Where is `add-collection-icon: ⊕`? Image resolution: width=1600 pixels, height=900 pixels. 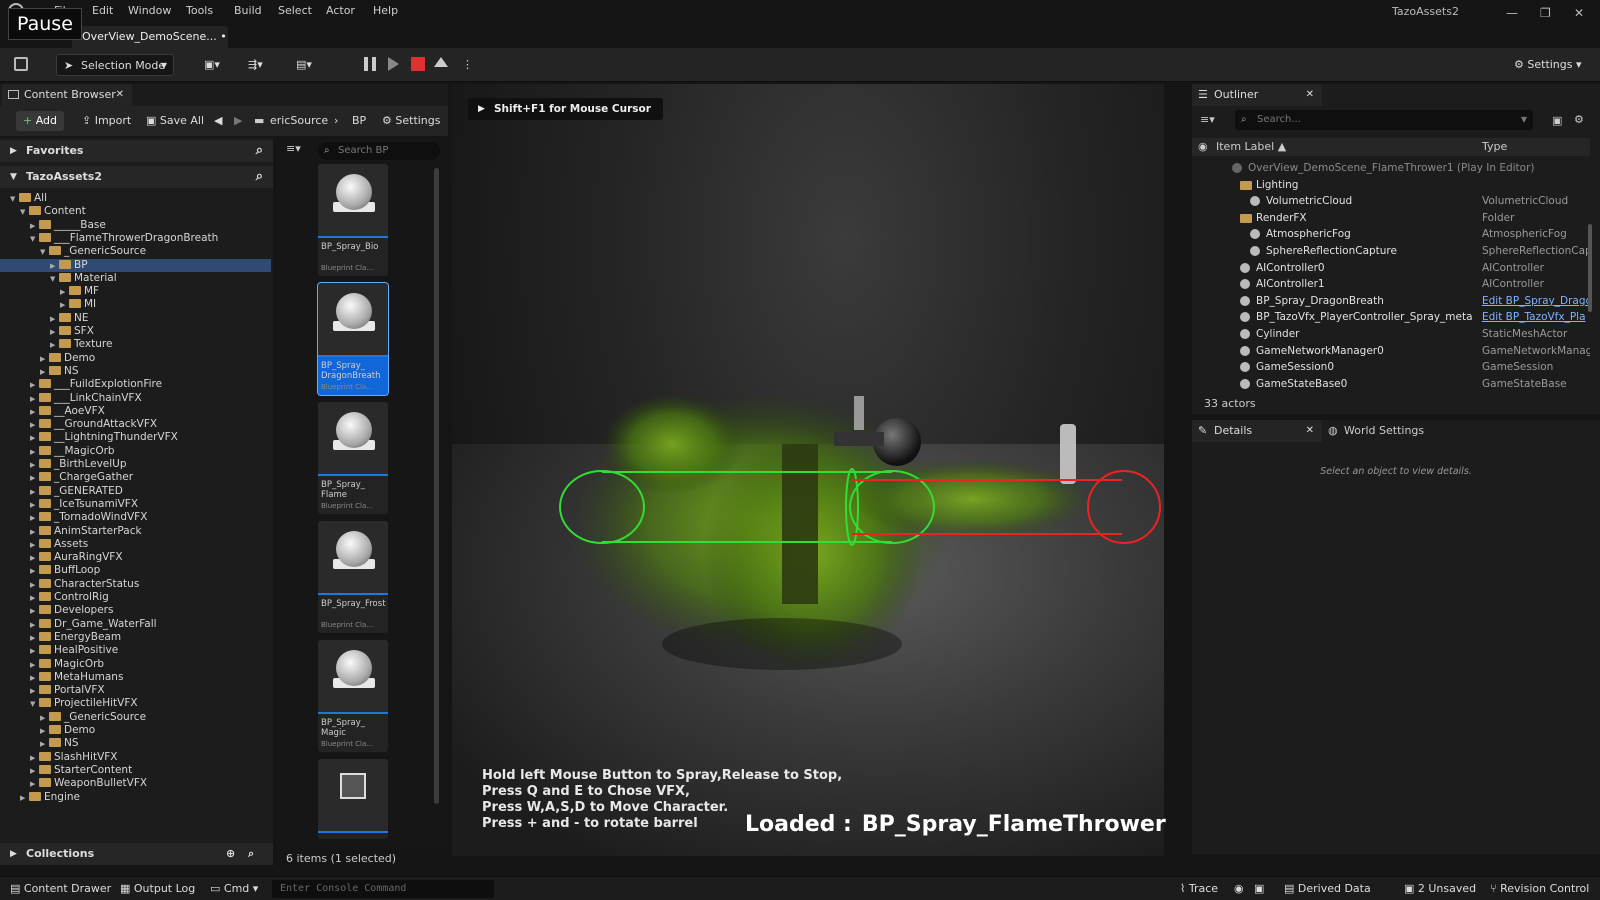
add-collection-icon: ⊕ is located at coordinates (230, 854).